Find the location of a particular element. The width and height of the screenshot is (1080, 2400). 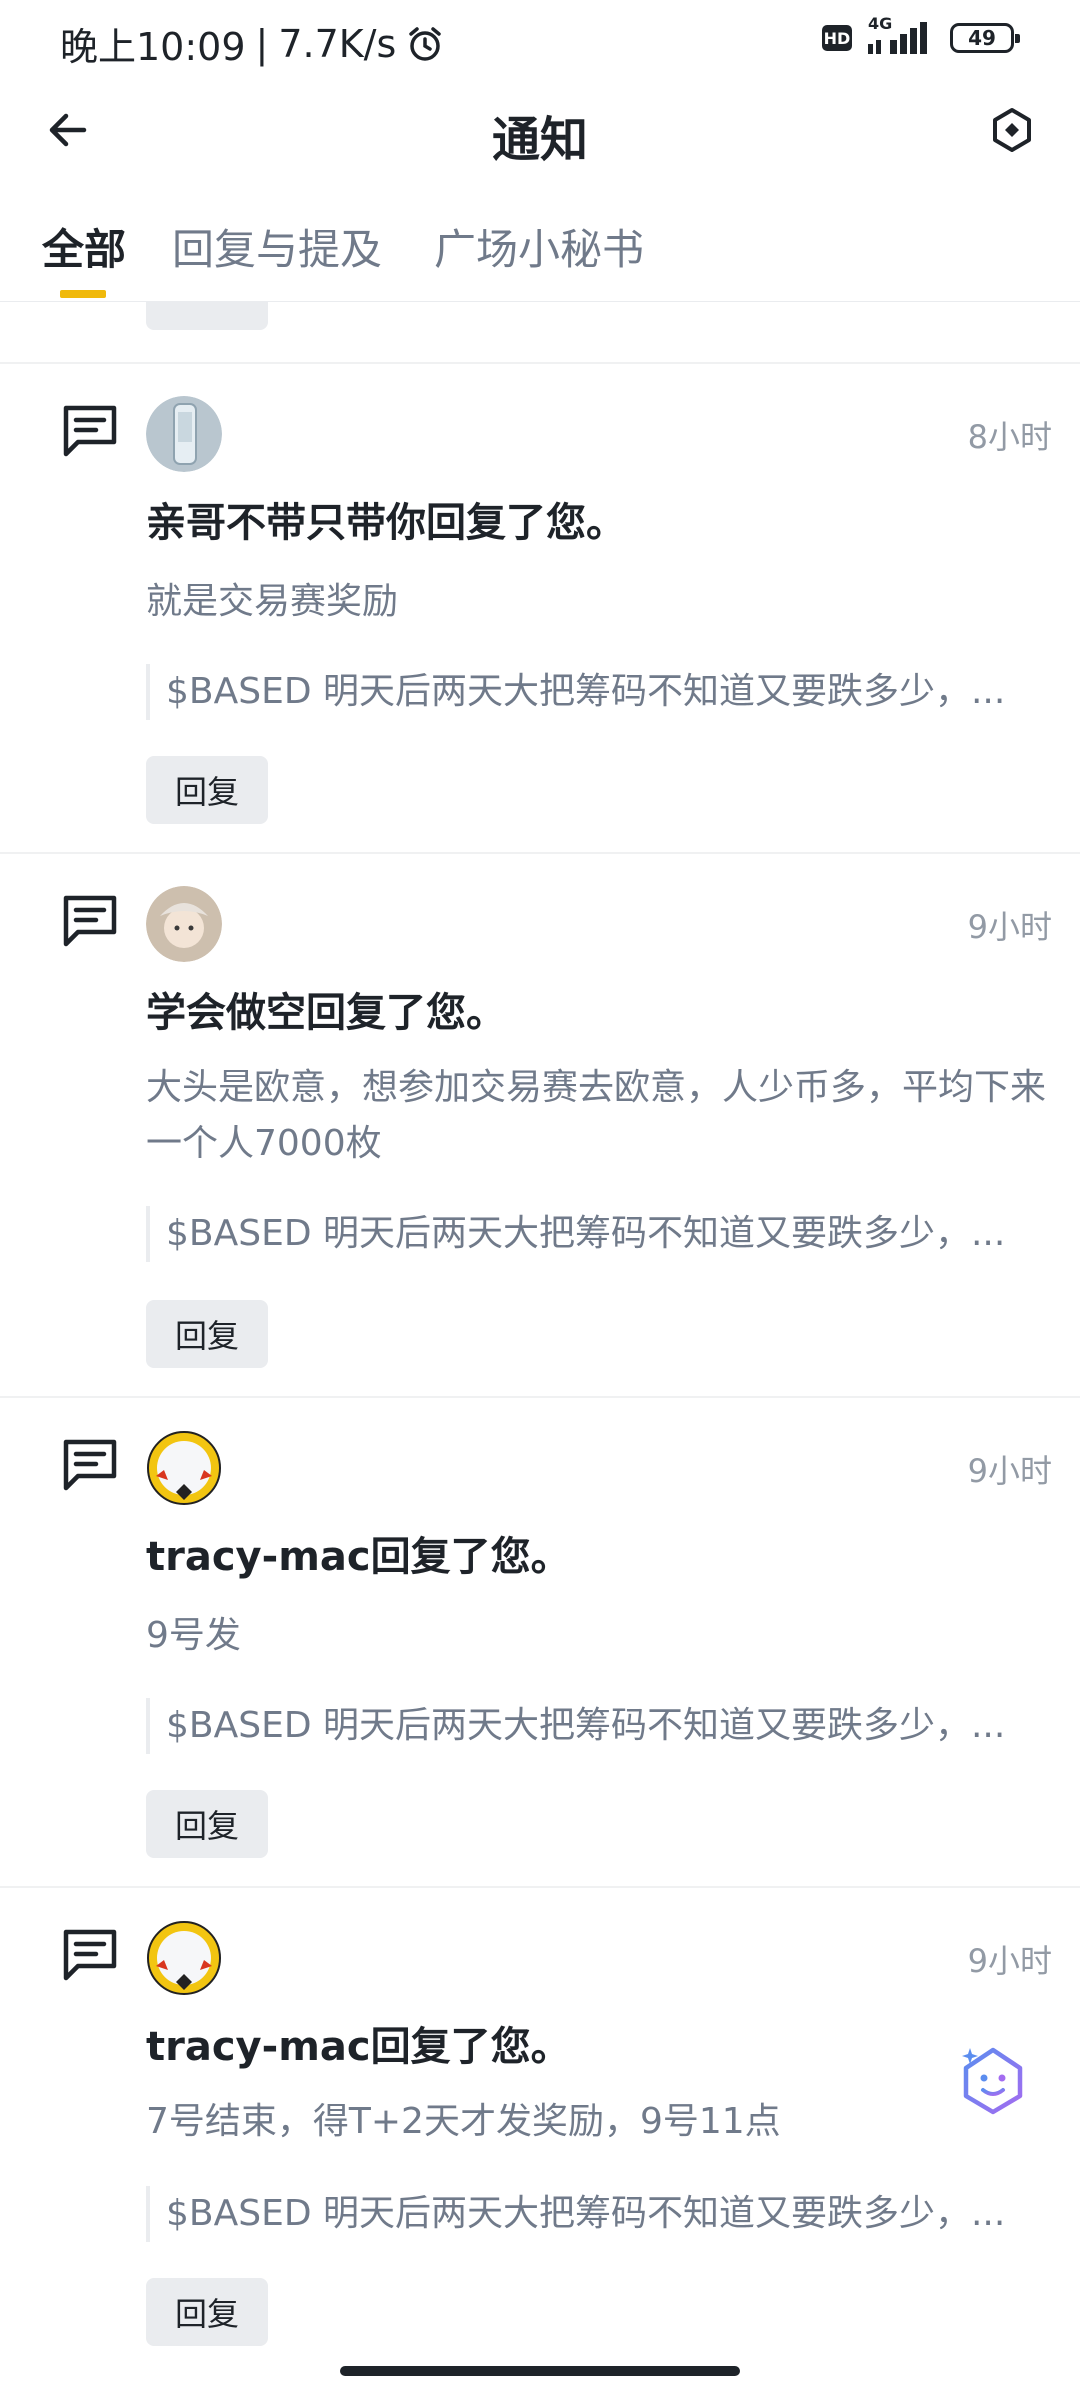

tab-replies-mentions: 回复与提及 is located at coordinates (277, 246).